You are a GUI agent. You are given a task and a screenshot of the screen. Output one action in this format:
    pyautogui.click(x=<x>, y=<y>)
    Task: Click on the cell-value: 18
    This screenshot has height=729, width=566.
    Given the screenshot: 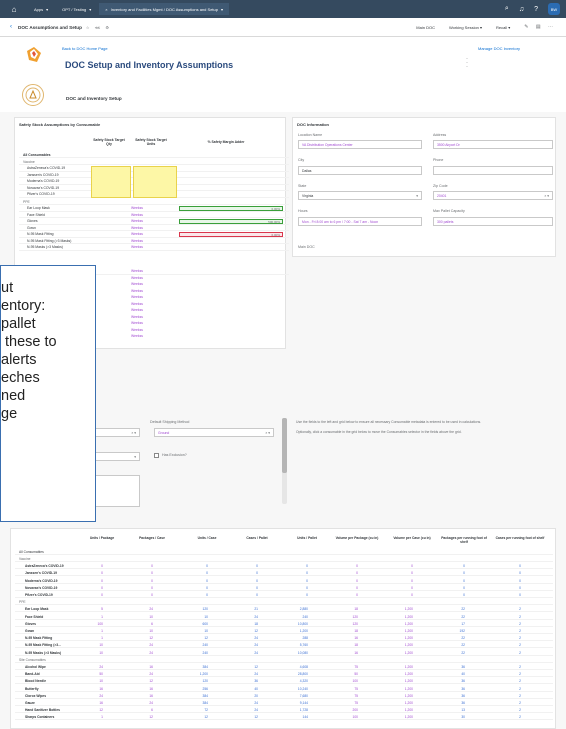 What is the action you would take?
    pyautogui.click(x=347, y=609)
    